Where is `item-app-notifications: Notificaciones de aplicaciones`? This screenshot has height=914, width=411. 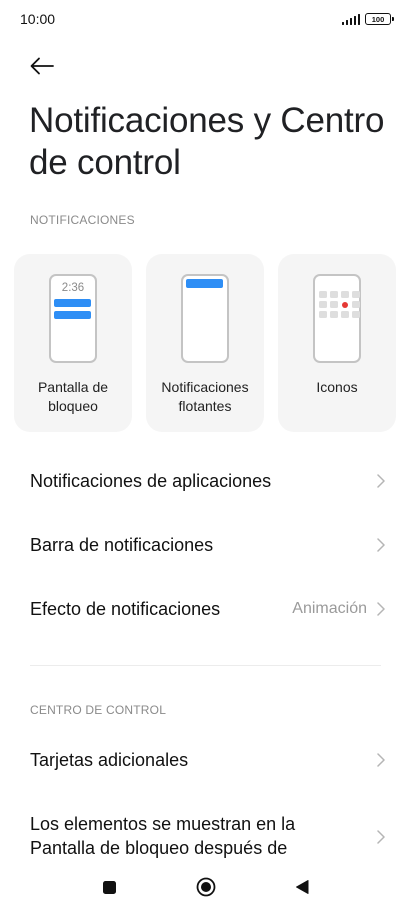 item-app-notifications: Notificaciones de aplicaciones is located at coordinates (205, 481).